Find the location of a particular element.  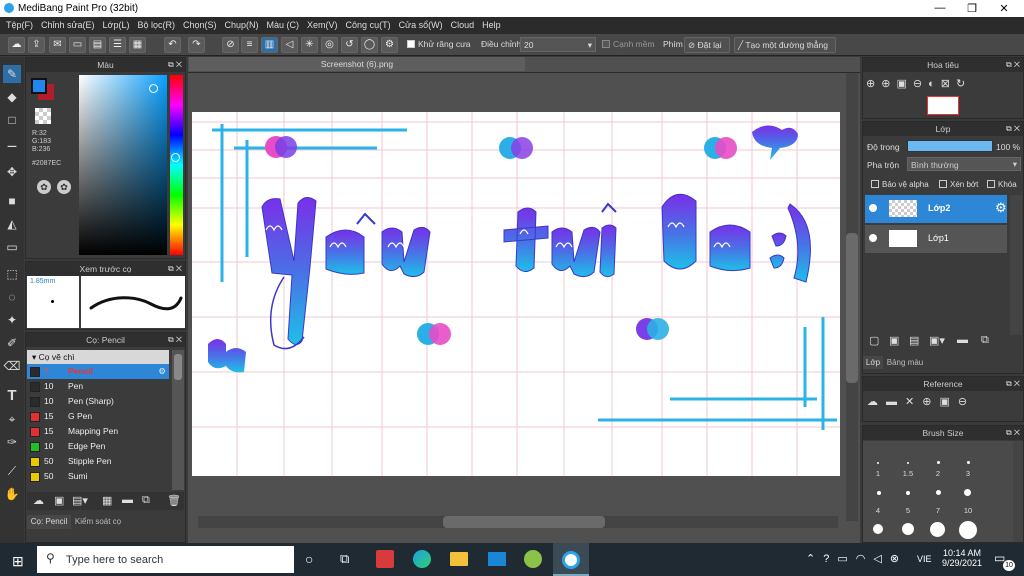

hue-slider is located at coordinates (176, 165).